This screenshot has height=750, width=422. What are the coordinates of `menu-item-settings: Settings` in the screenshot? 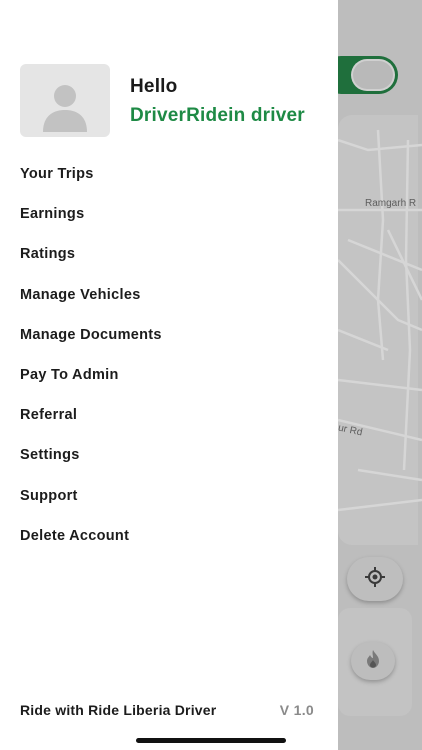 It's located at (169, 455).